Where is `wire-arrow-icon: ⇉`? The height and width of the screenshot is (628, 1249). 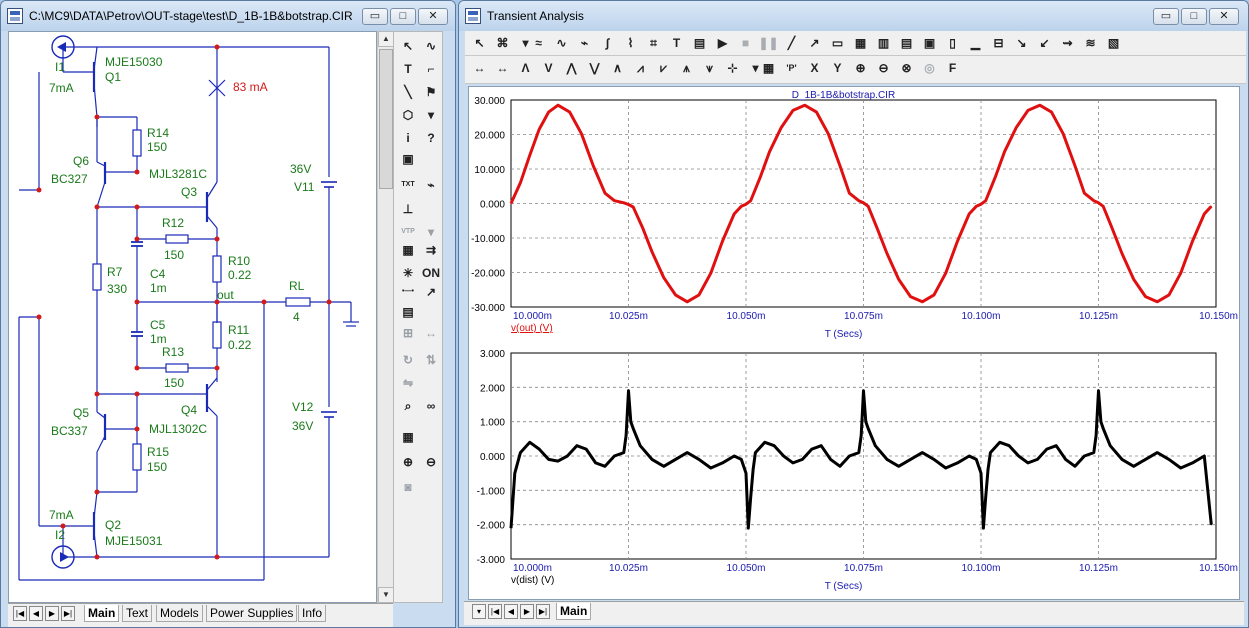 wire-arrow-icon: ⇉ is located at coordinates (431, 250).